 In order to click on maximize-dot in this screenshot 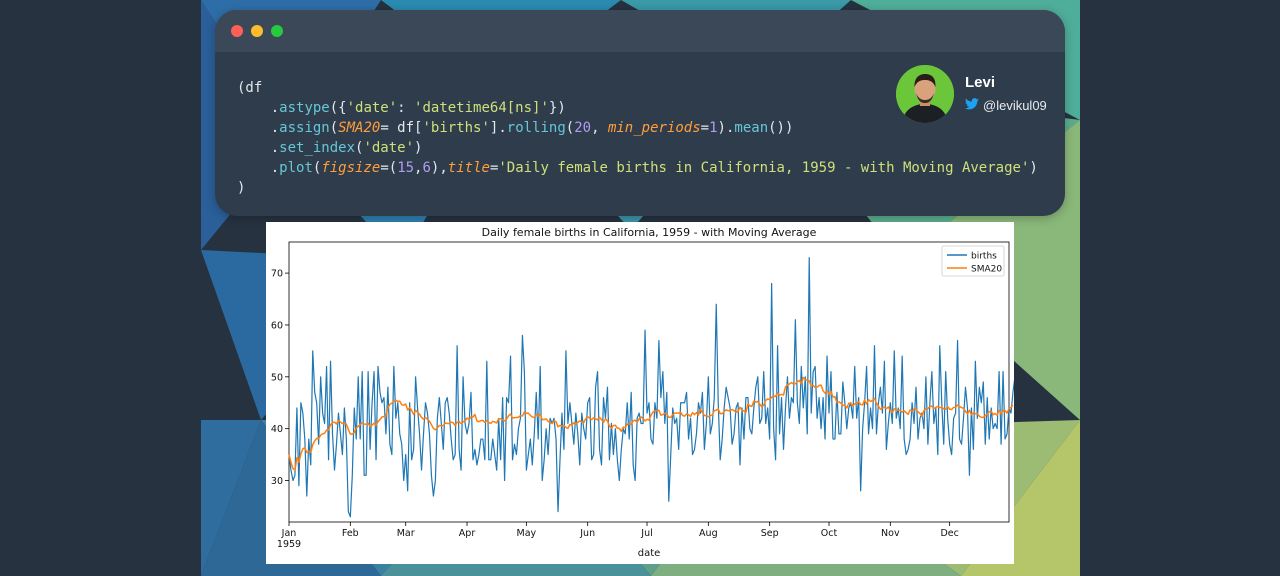, I will do `click(277, 31)`.